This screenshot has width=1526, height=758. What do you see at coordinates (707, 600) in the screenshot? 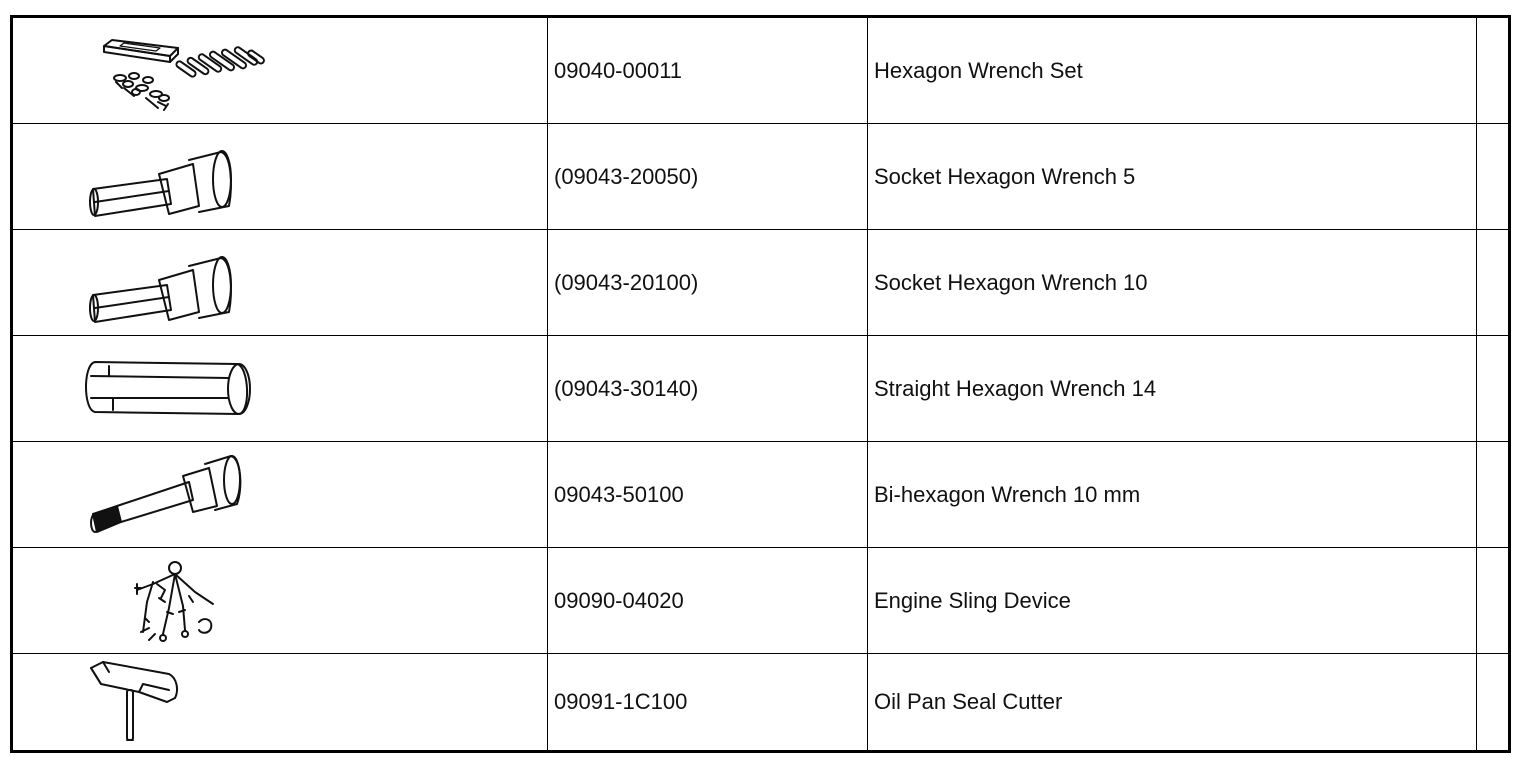
I see `part-number-cell: 09090-04020` at bounding box center [707, 600].